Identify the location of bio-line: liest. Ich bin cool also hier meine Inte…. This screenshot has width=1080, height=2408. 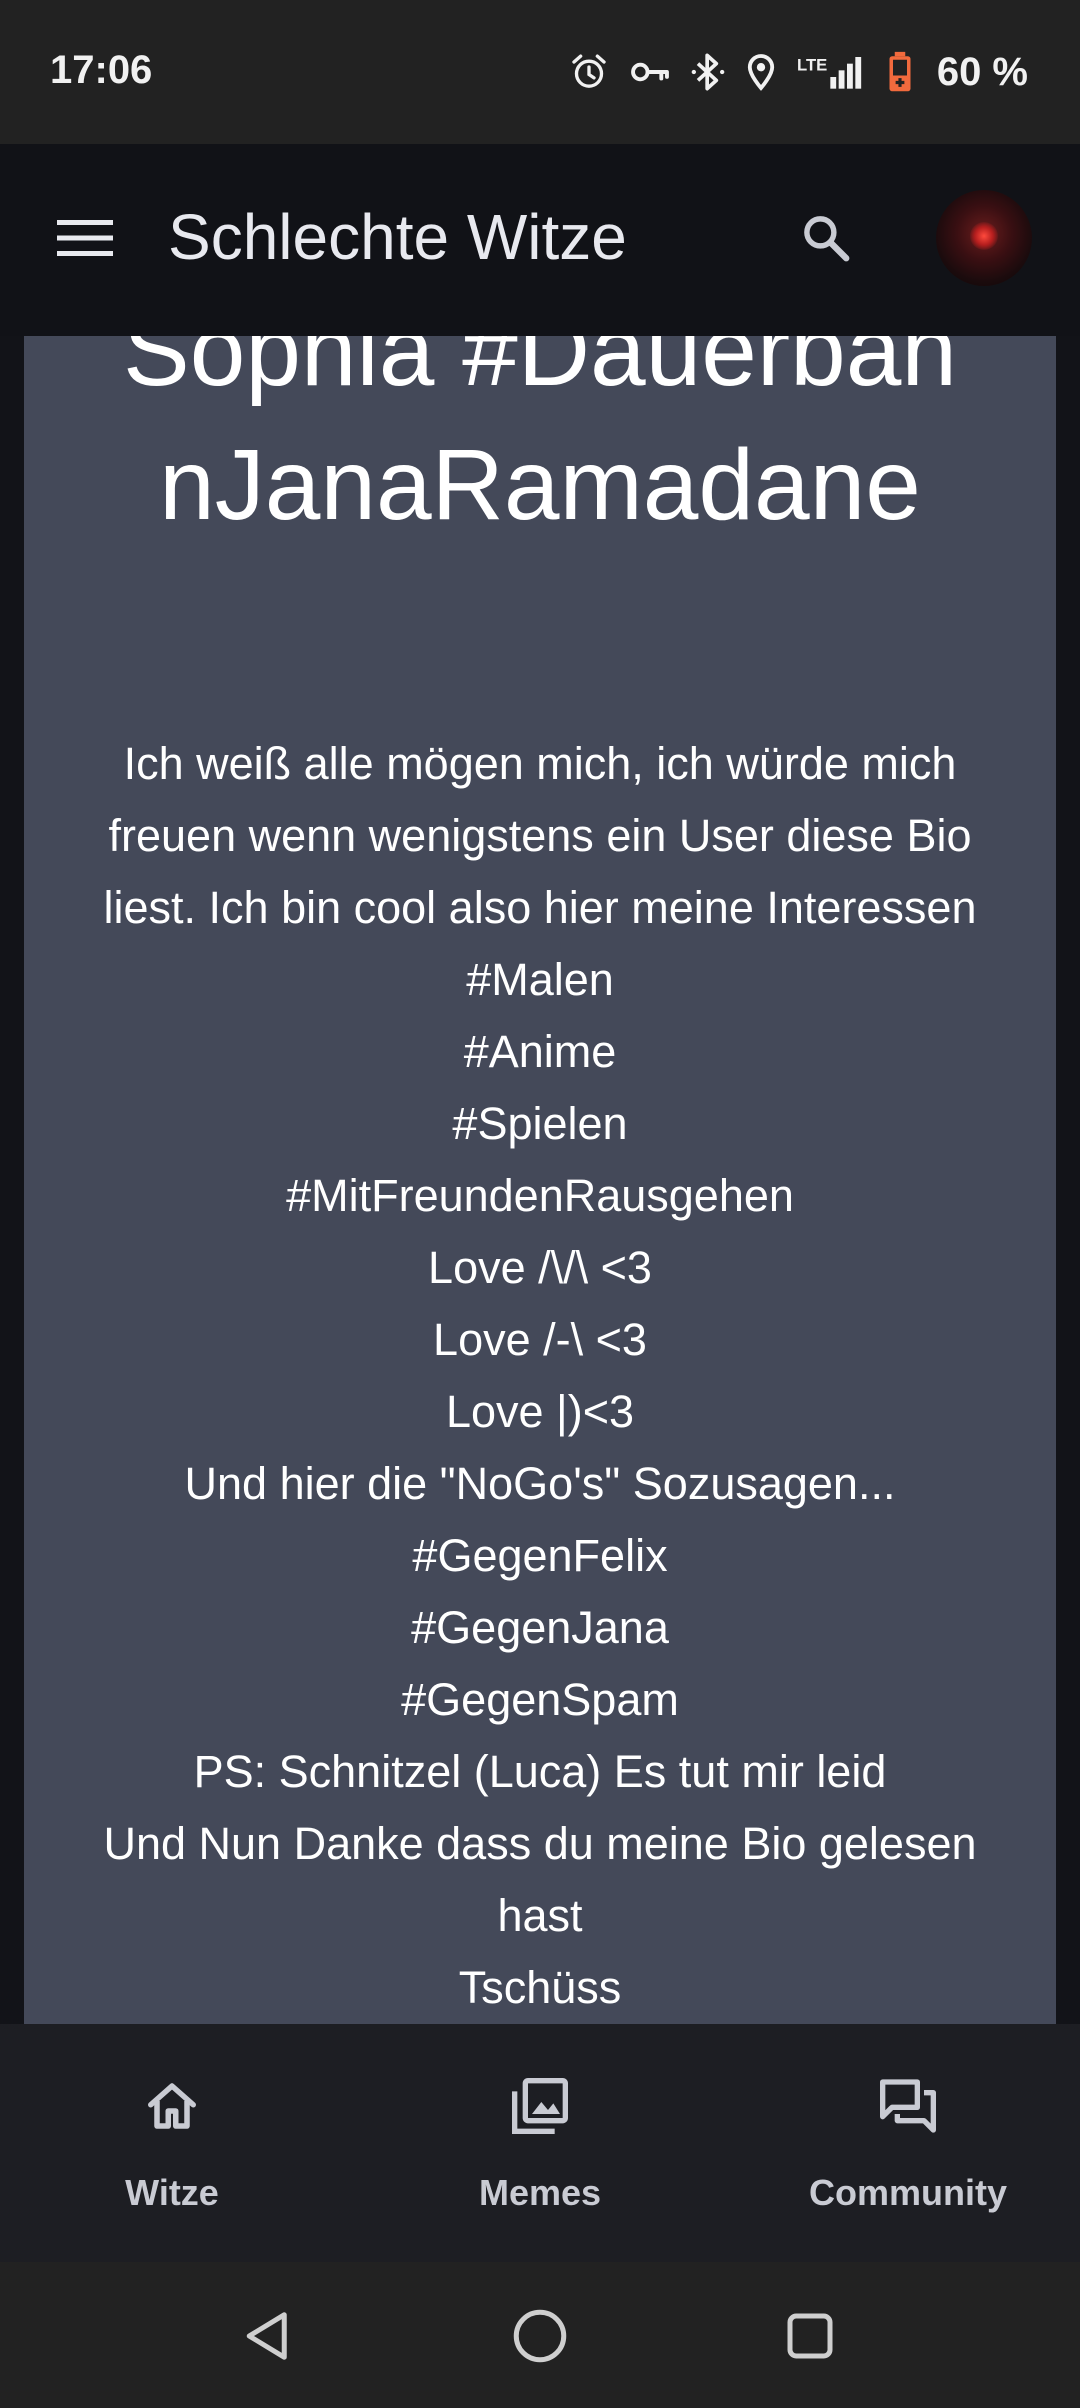
(540, 907).